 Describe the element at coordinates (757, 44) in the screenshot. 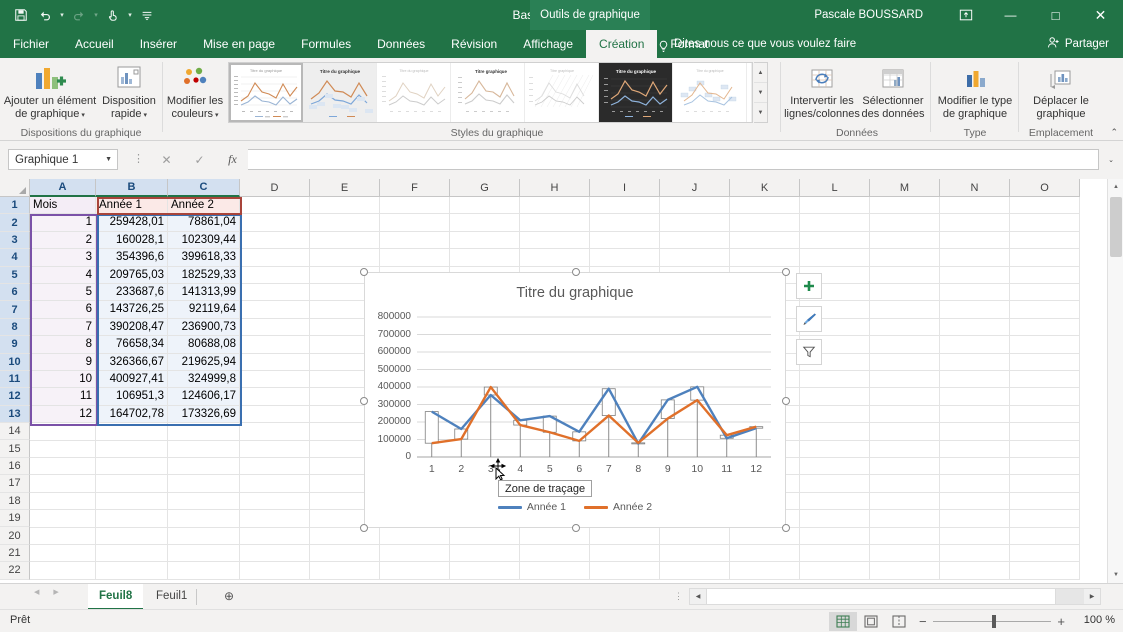

I see `tell-me-box: Dites-nous ce que vous voulez faire` at that location.